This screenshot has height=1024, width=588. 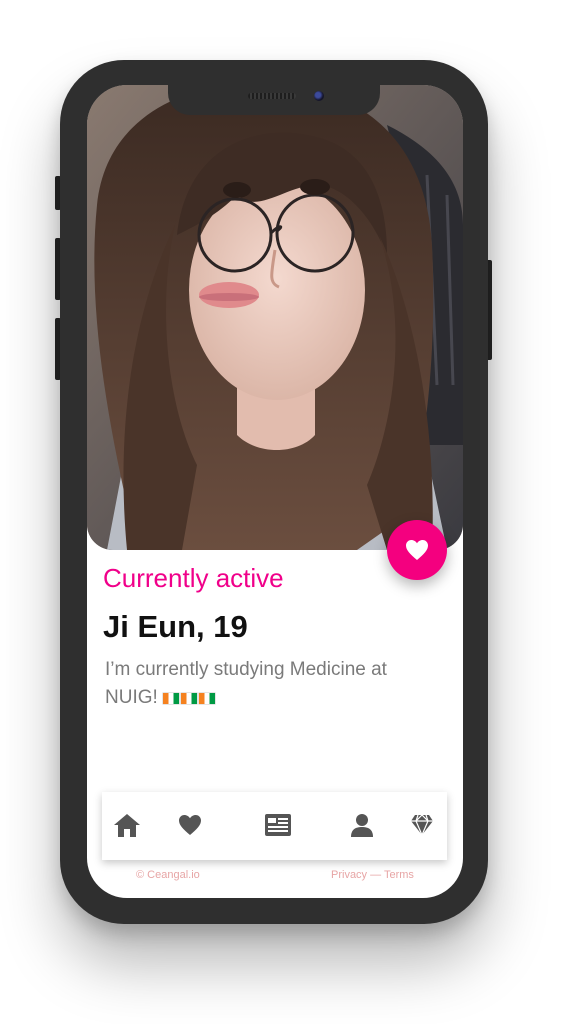 What do you see at coordinates (175, 626) in the screenshot?
I see `profile-name-age: Ji Eun, 19` at bounding box center [175, 626].